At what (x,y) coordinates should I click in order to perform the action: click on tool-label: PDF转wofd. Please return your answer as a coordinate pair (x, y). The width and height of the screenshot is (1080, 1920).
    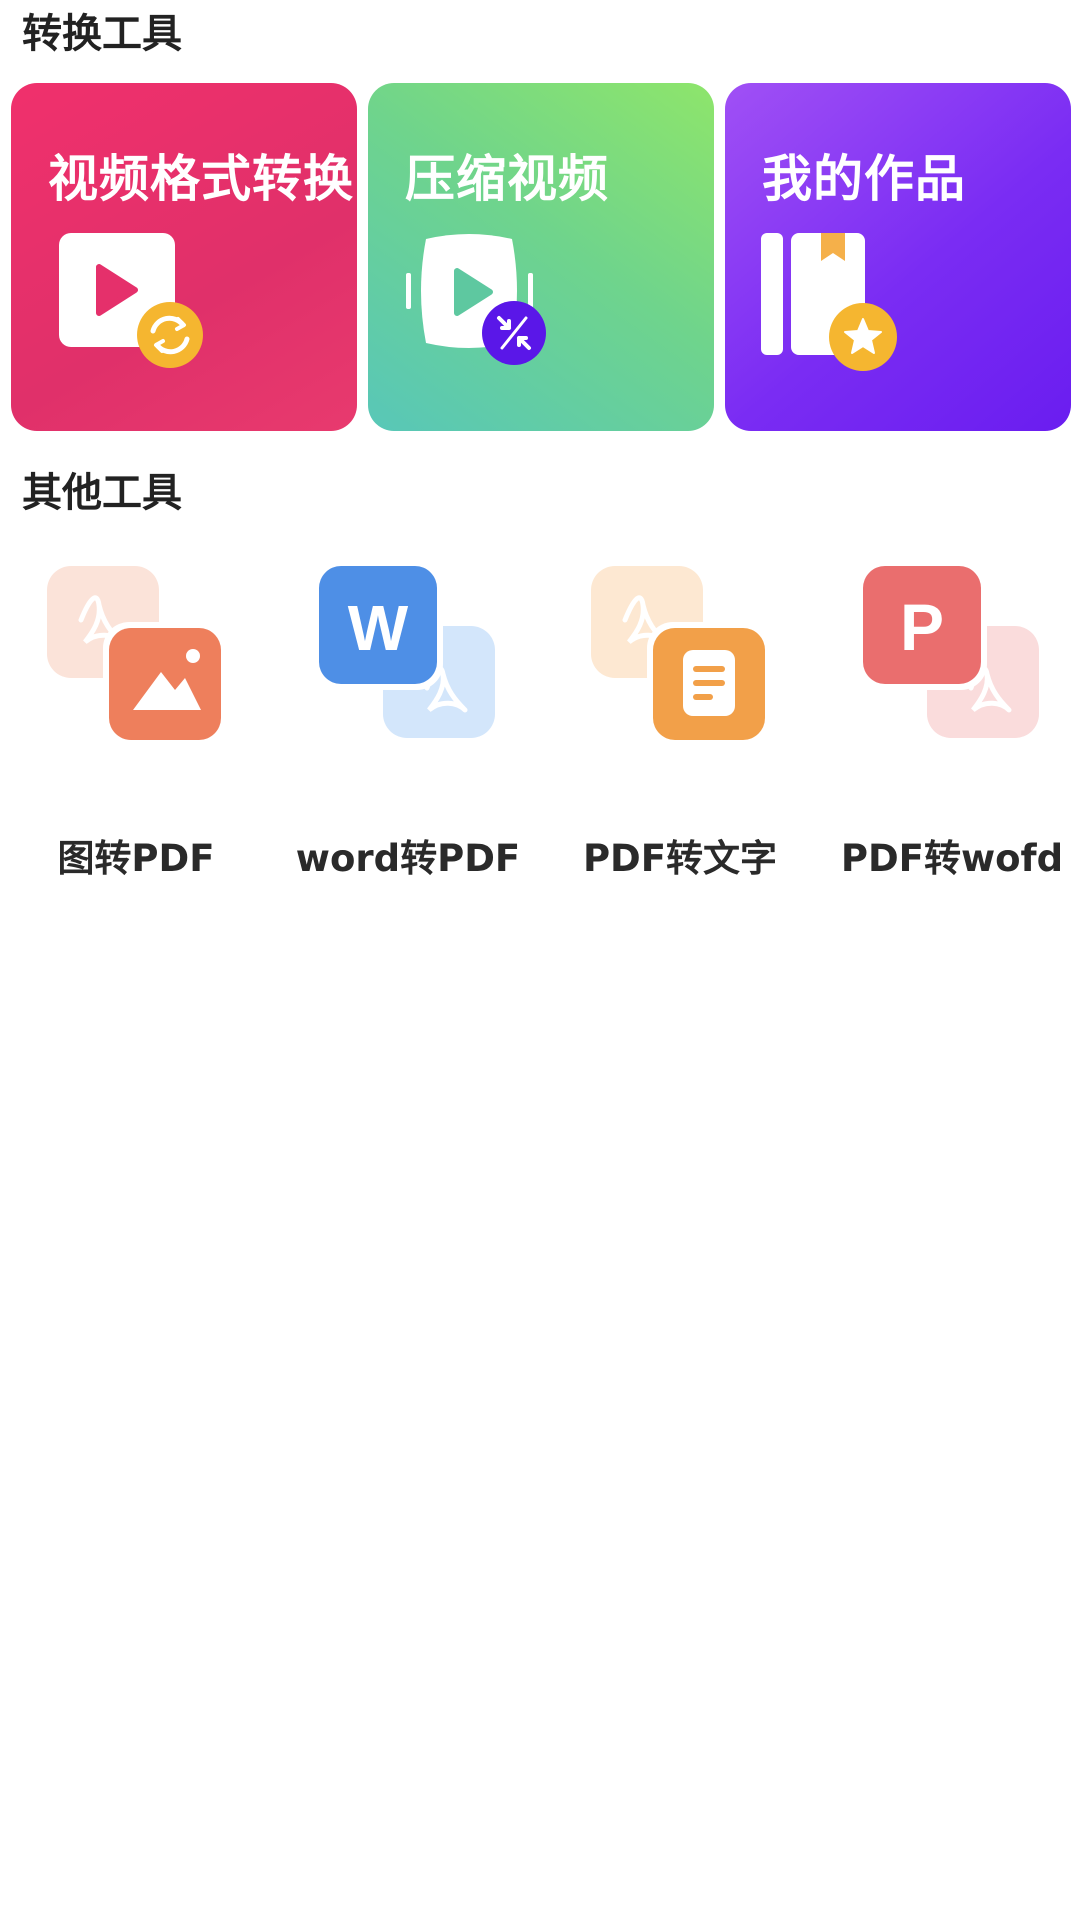
    Looking at the image, I should click on (952, 858).